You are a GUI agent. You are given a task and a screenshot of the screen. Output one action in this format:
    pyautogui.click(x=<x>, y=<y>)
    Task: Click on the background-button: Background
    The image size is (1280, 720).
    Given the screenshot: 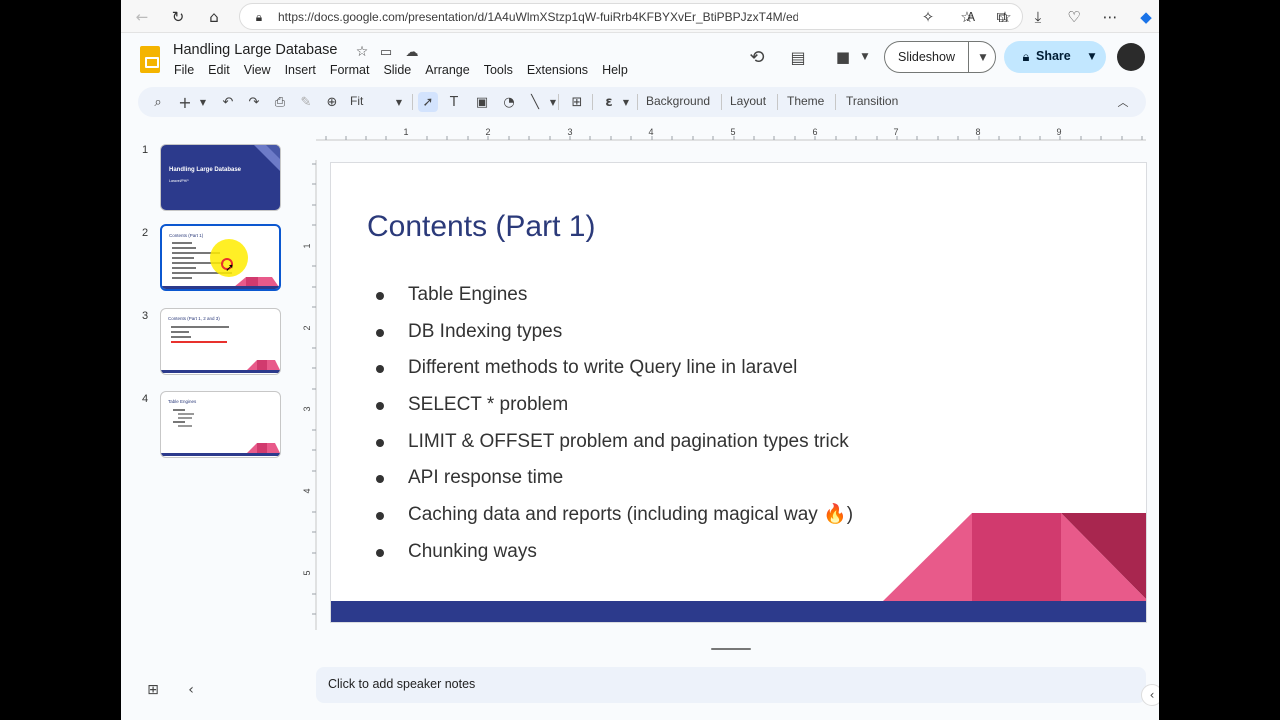 What is the action you would take?
    pyautogui.click(x=678, y=101)
    